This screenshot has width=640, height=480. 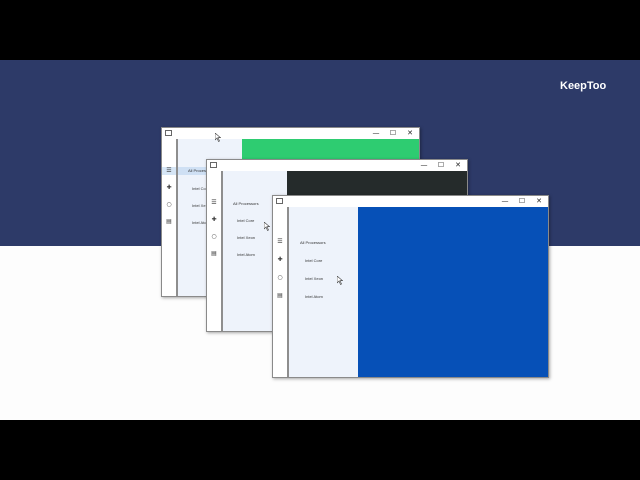 What do you see at coordinates (583, 86) in the screenshot?
I see `brand-logo-text: KeepToo` at bounding box center [583, 86].